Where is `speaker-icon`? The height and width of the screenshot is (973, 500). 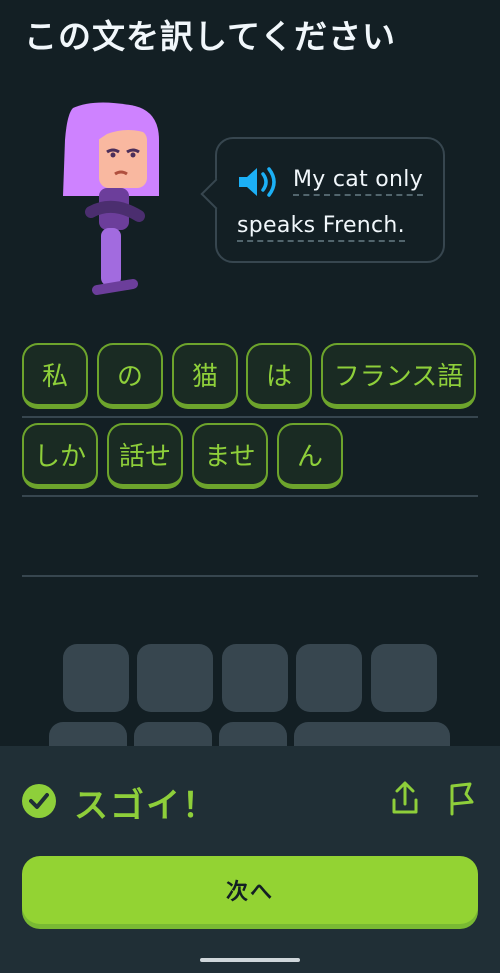 speaker-icon is located at coordinates (259, 182).